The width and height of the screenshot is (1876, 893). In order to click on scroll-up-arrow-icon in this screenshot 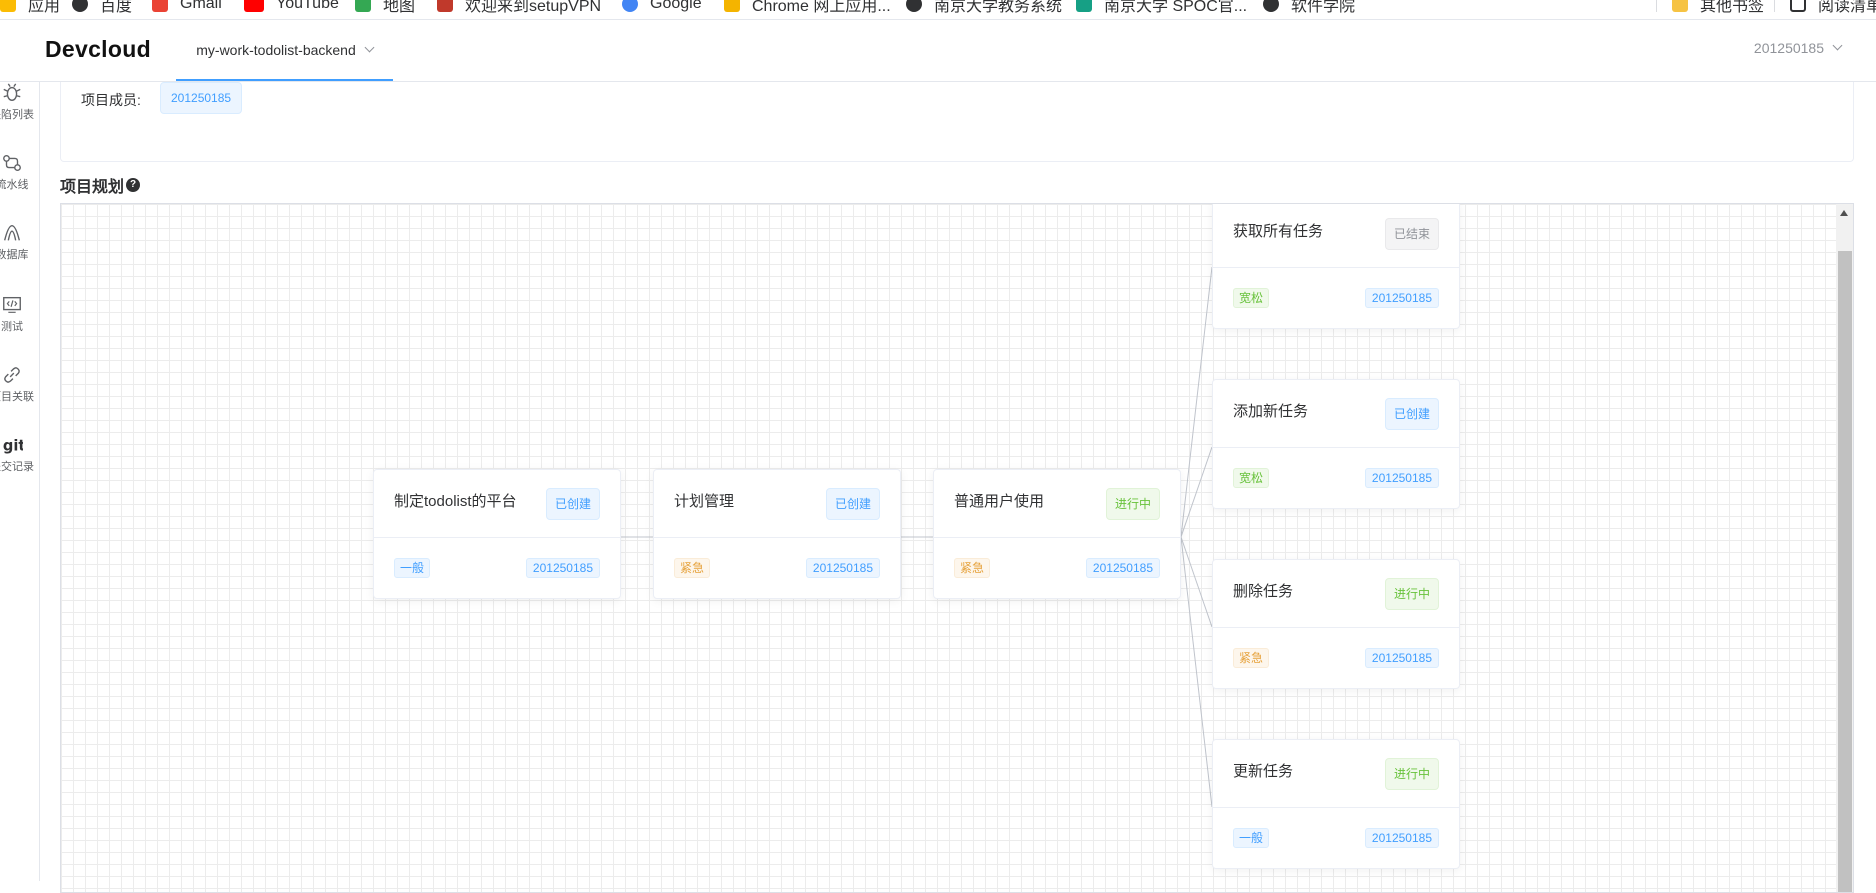, I will do `click(1844, 213)`.